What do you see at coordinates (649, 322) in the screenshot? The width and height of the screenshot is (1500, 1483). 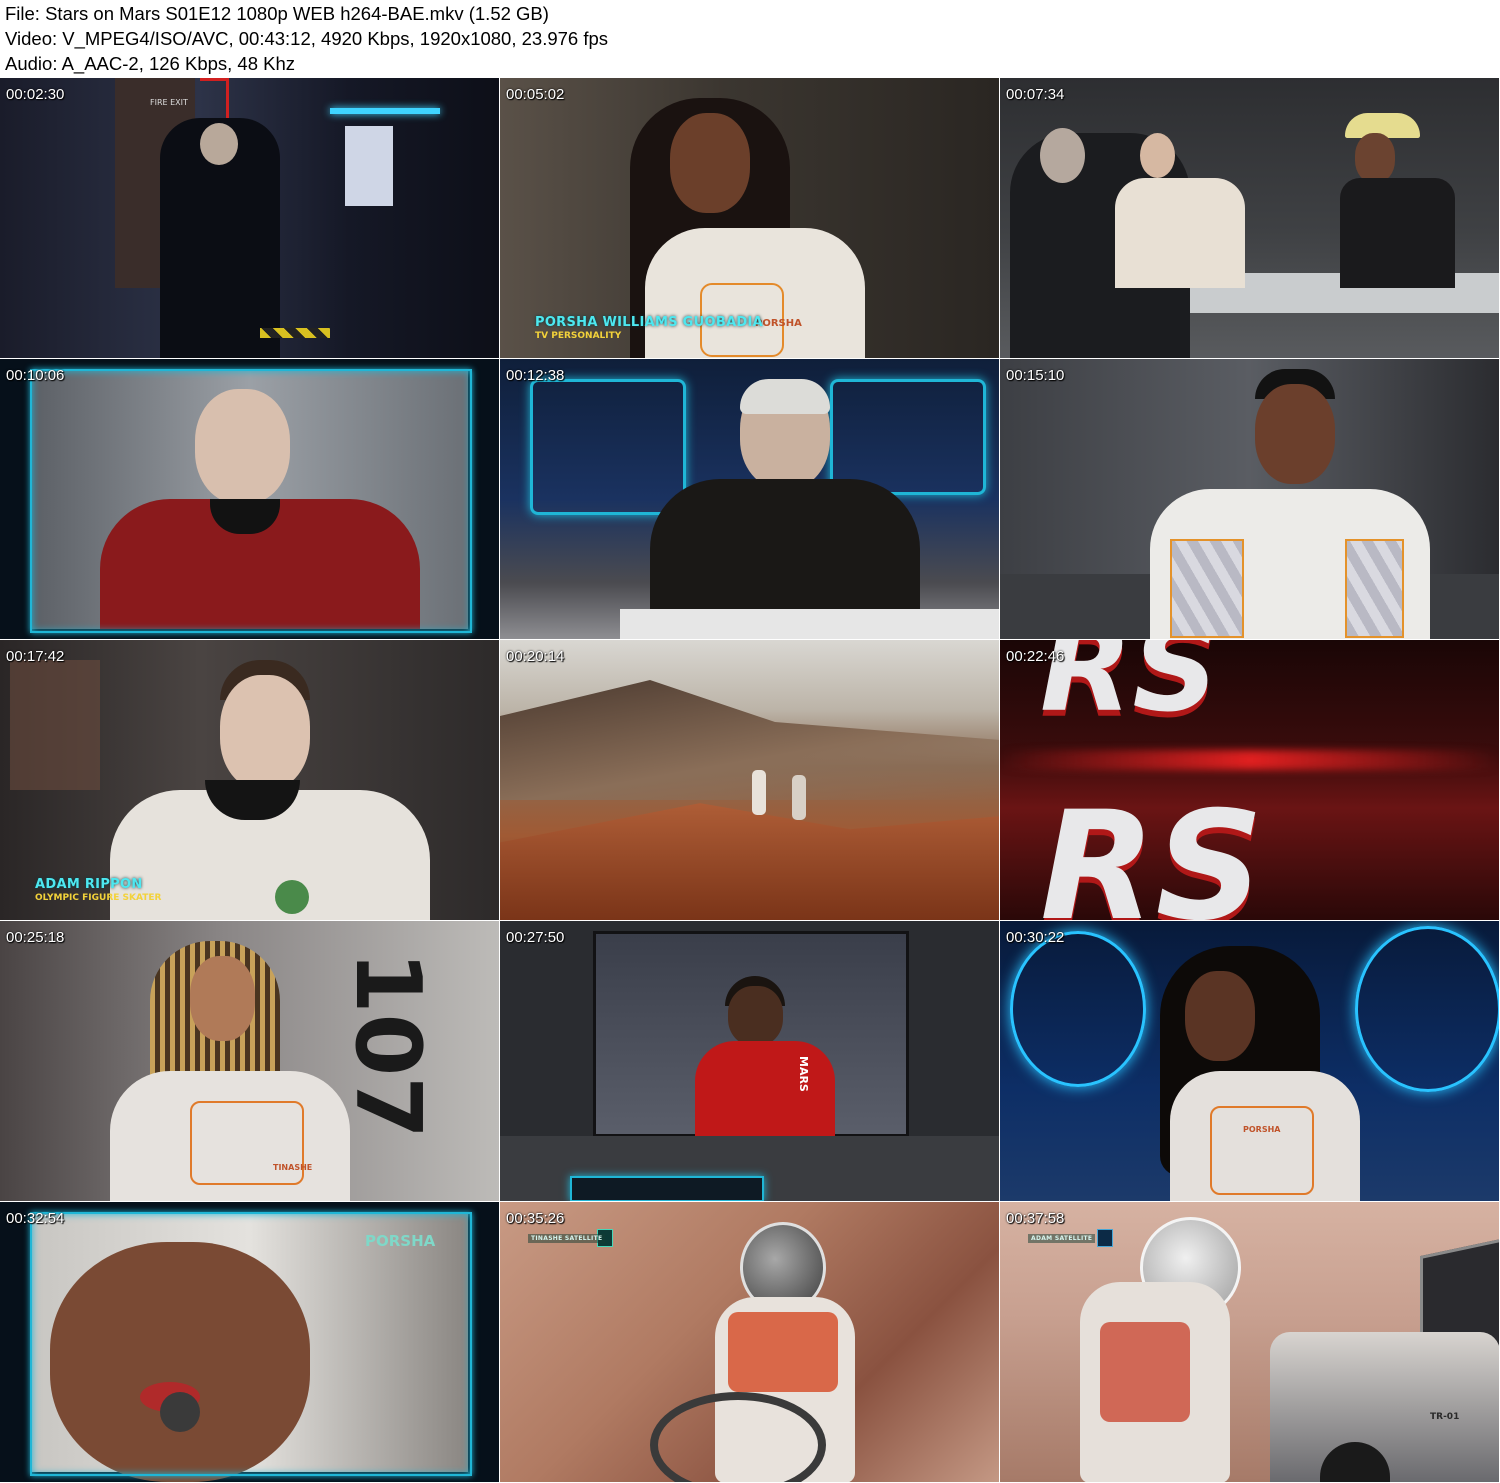 I see `lower-third-name: PORSHA WILLIAMS GUOBADIA` at bounding box center [649, 322].